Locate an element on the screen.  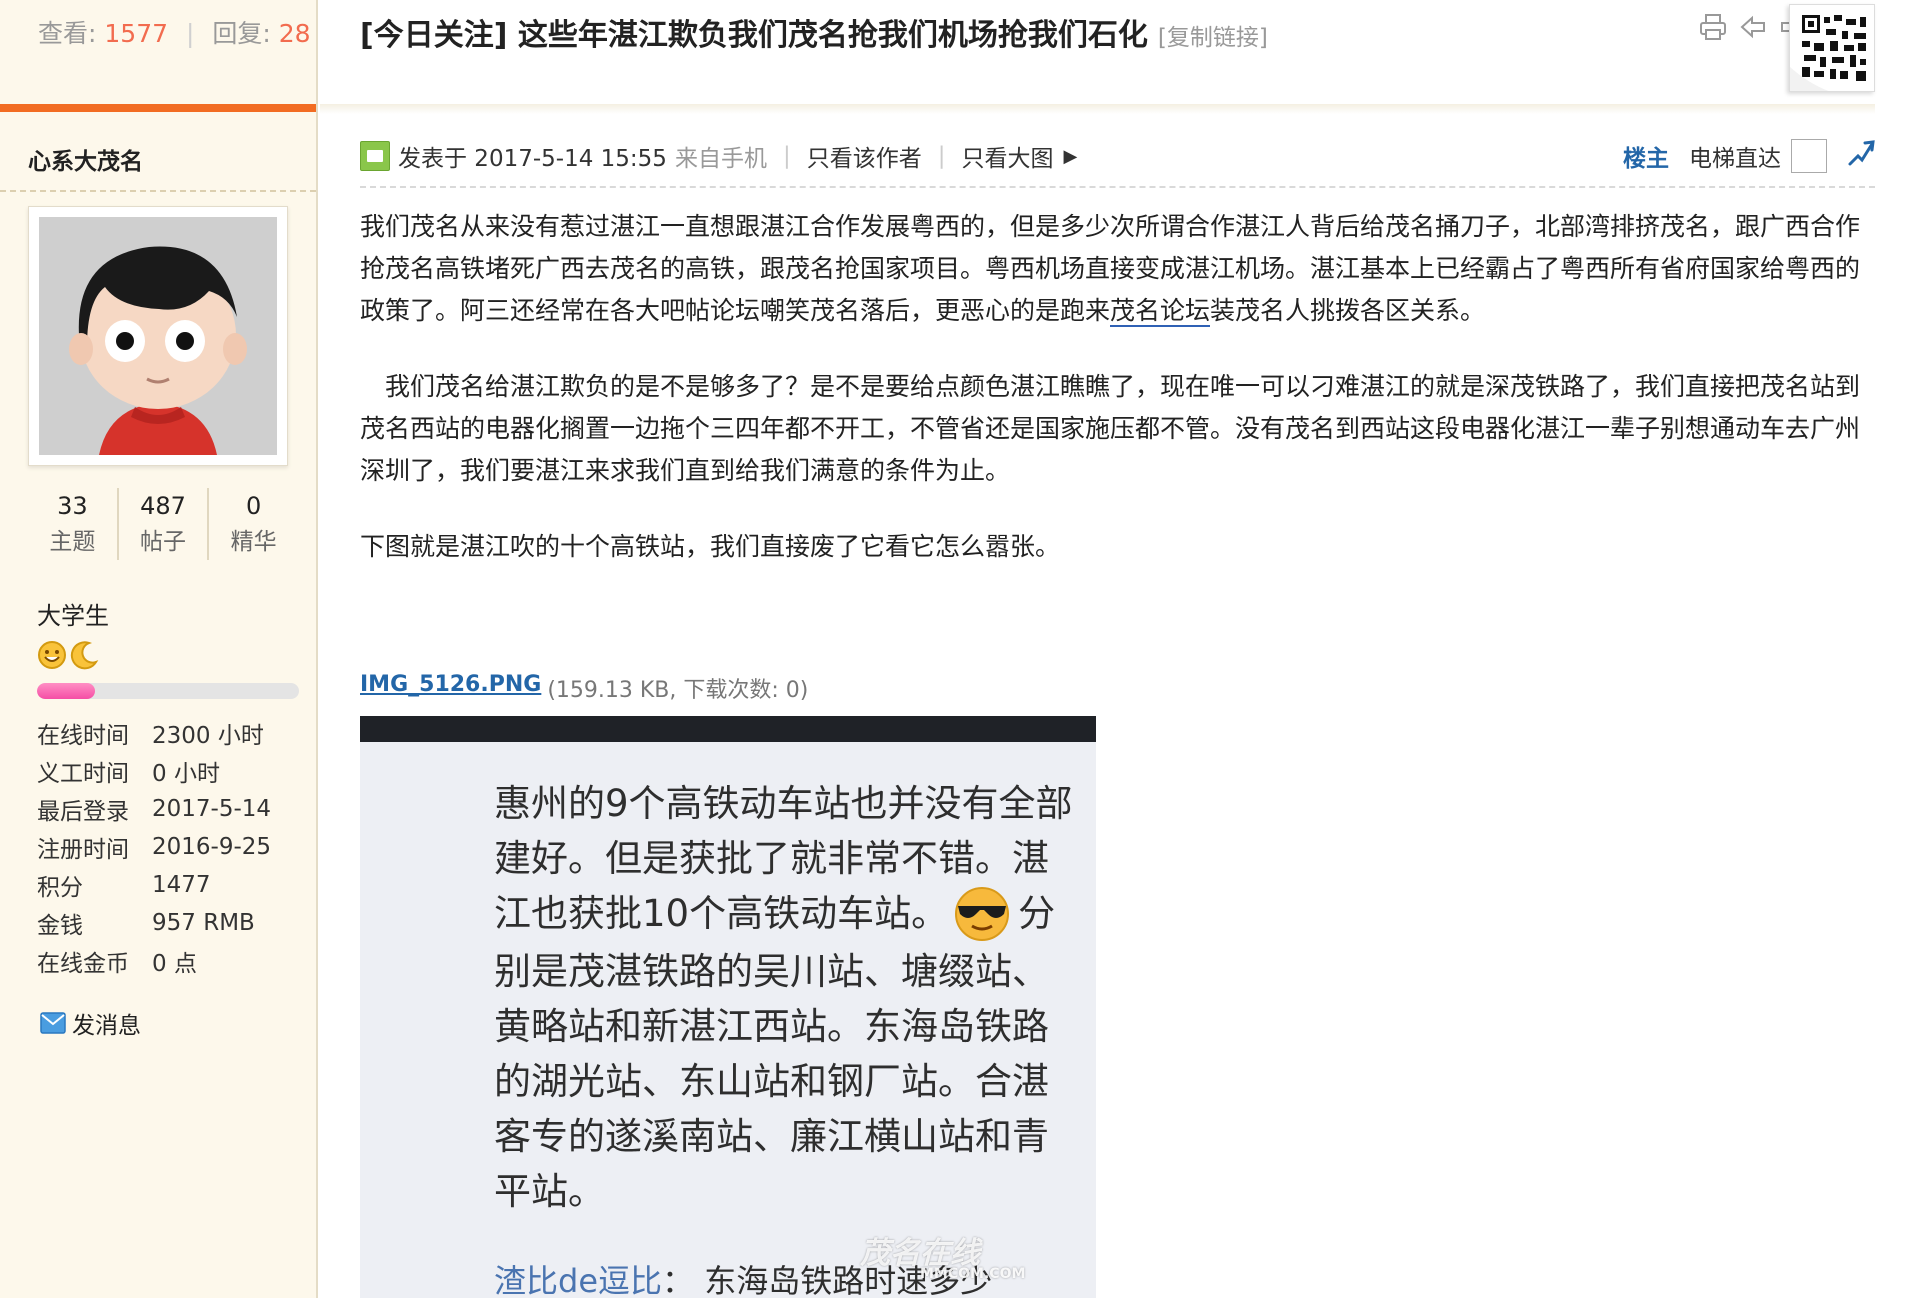
profile-value: 2017-5-14 is located at coordinates (212, 809).